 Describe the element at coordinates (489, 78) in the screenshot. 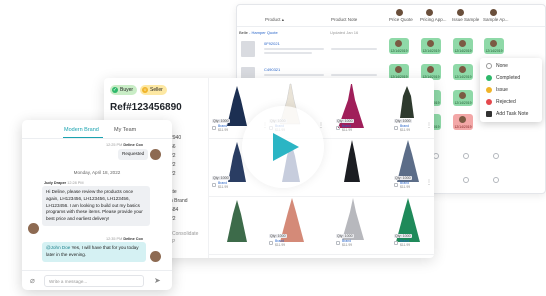

I see `check-circle-icon` at that location.